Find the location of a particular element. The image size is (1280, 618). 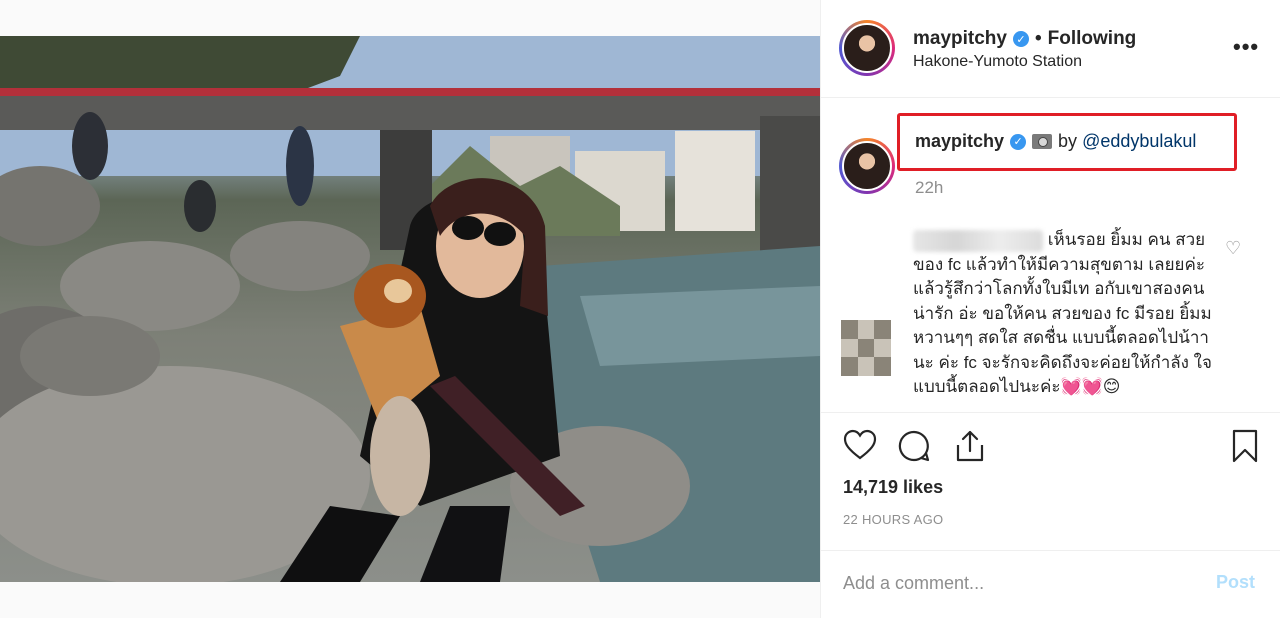

save-bookmark-icon is located at coordinates (1245, 446).